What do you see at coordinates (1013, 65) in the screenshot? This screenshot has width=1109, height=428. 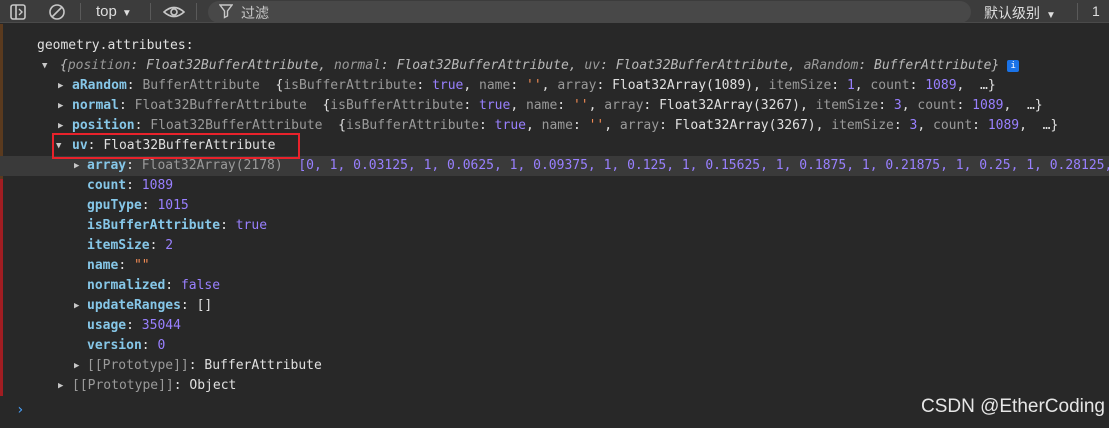 I see `info-icon: i` at bounding box center [1013, 65].